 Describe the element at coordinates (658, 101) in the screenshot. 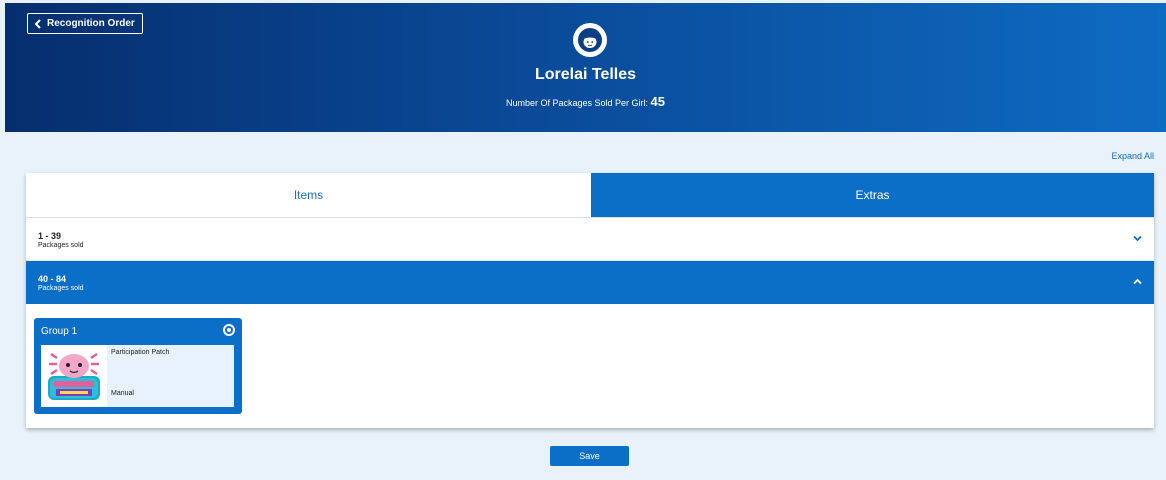

I see `packages-sold-value: 45` at that location.